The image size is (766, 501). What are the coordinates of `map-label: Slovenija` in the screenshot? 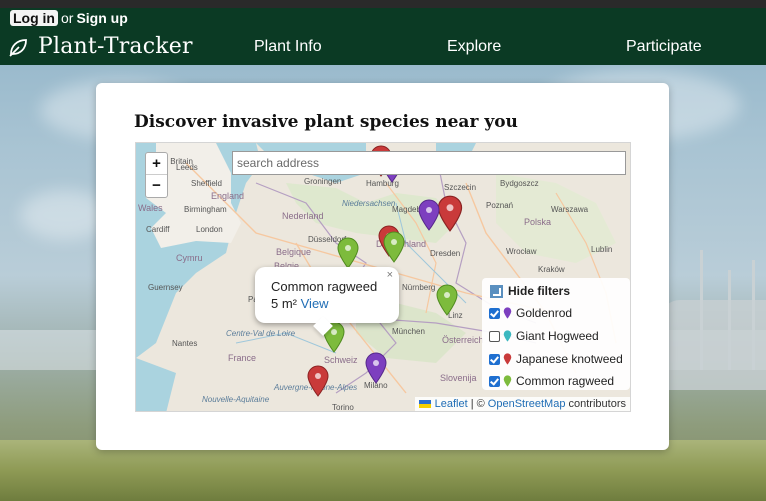 It's located at (458, 378).